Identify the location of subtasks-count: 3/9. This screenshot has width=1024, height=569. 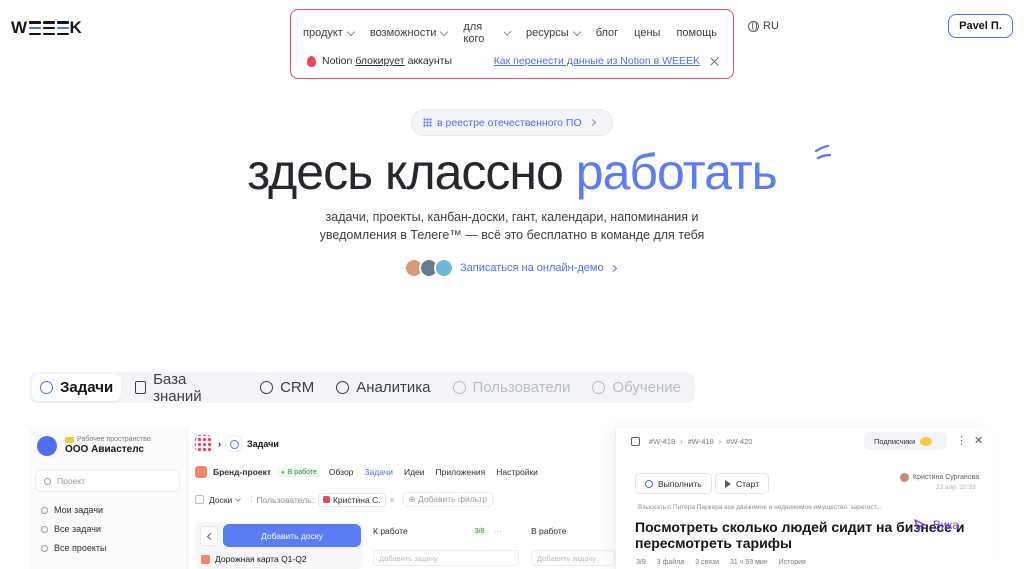
(641, 562).